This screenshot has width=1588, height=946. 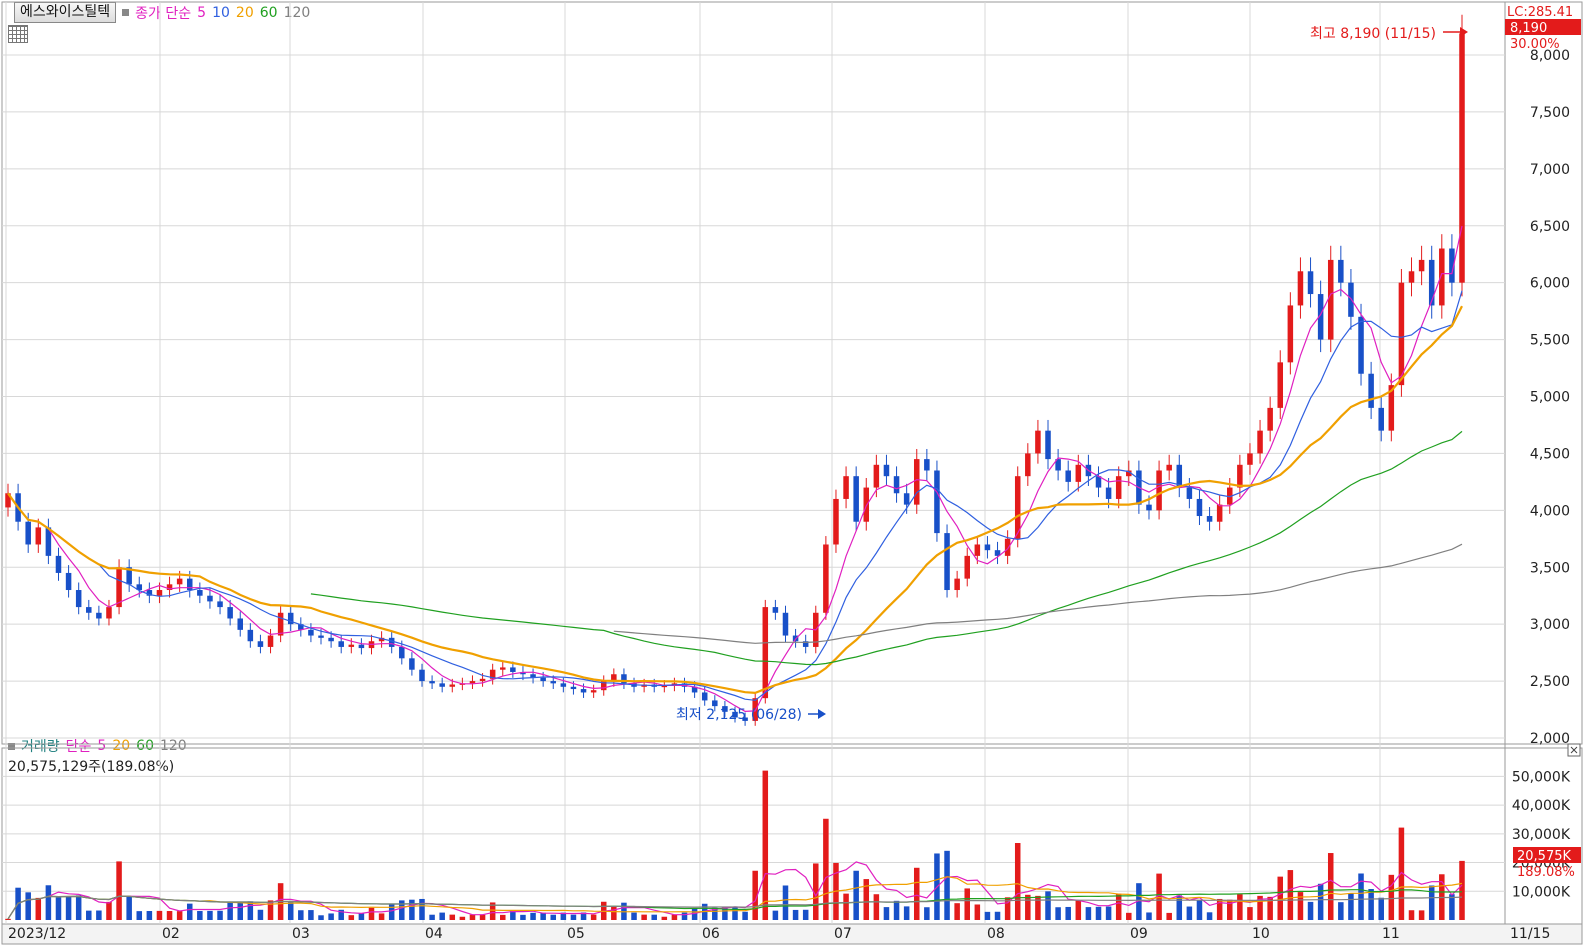 I want to click on volume-tick-label: 10,000K, so click(x=1541, y=892).